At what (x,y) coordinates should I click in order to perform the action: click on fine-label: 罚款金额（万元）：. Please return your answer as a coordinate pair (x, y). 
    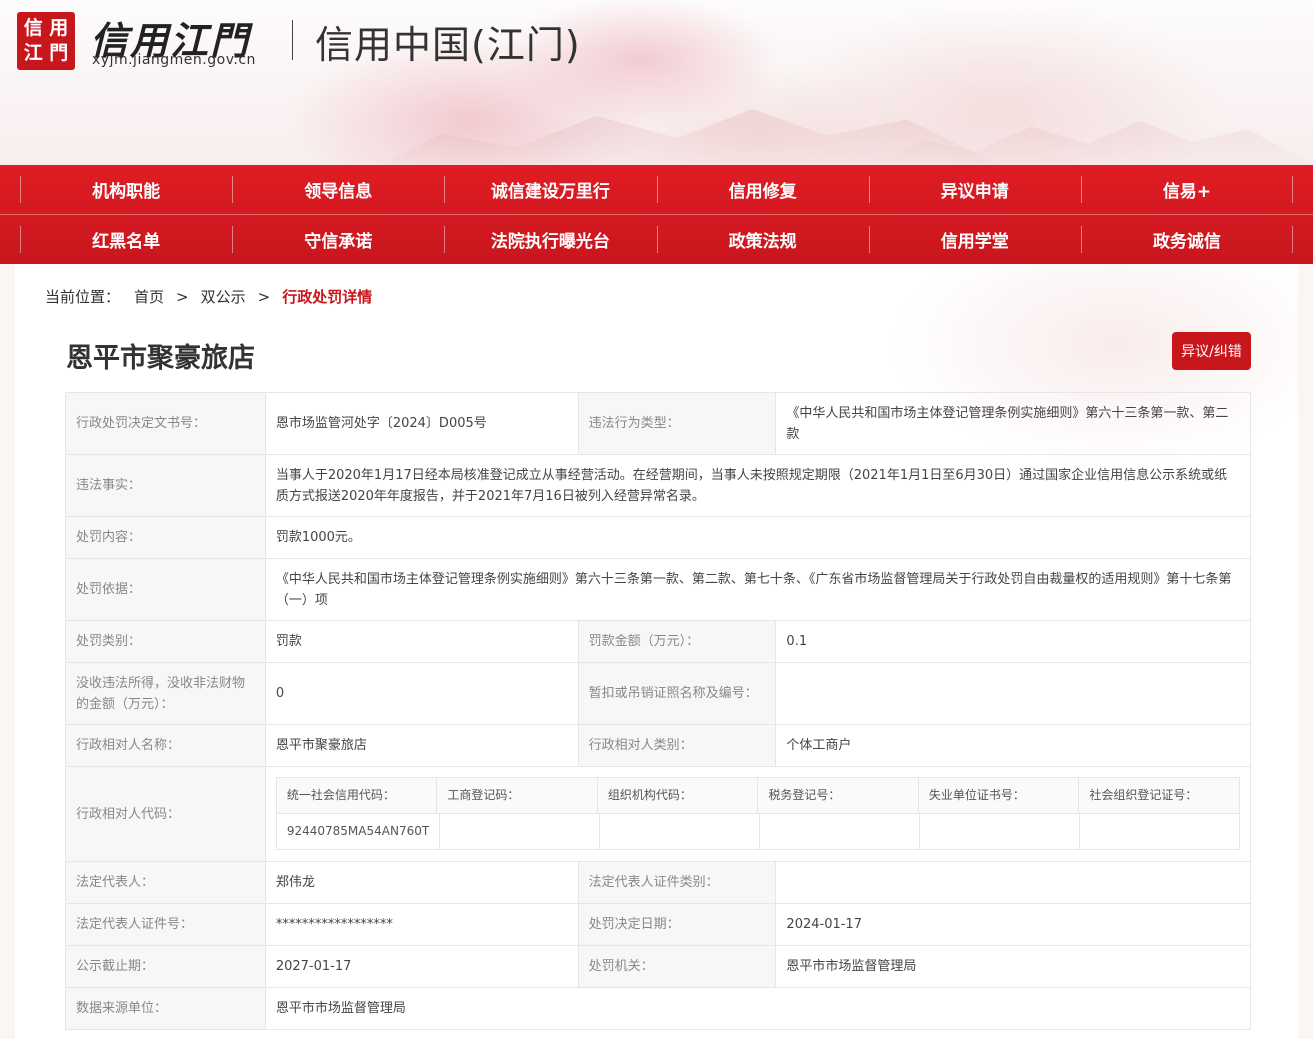
    Looking at the image, I should click on (677, 642).